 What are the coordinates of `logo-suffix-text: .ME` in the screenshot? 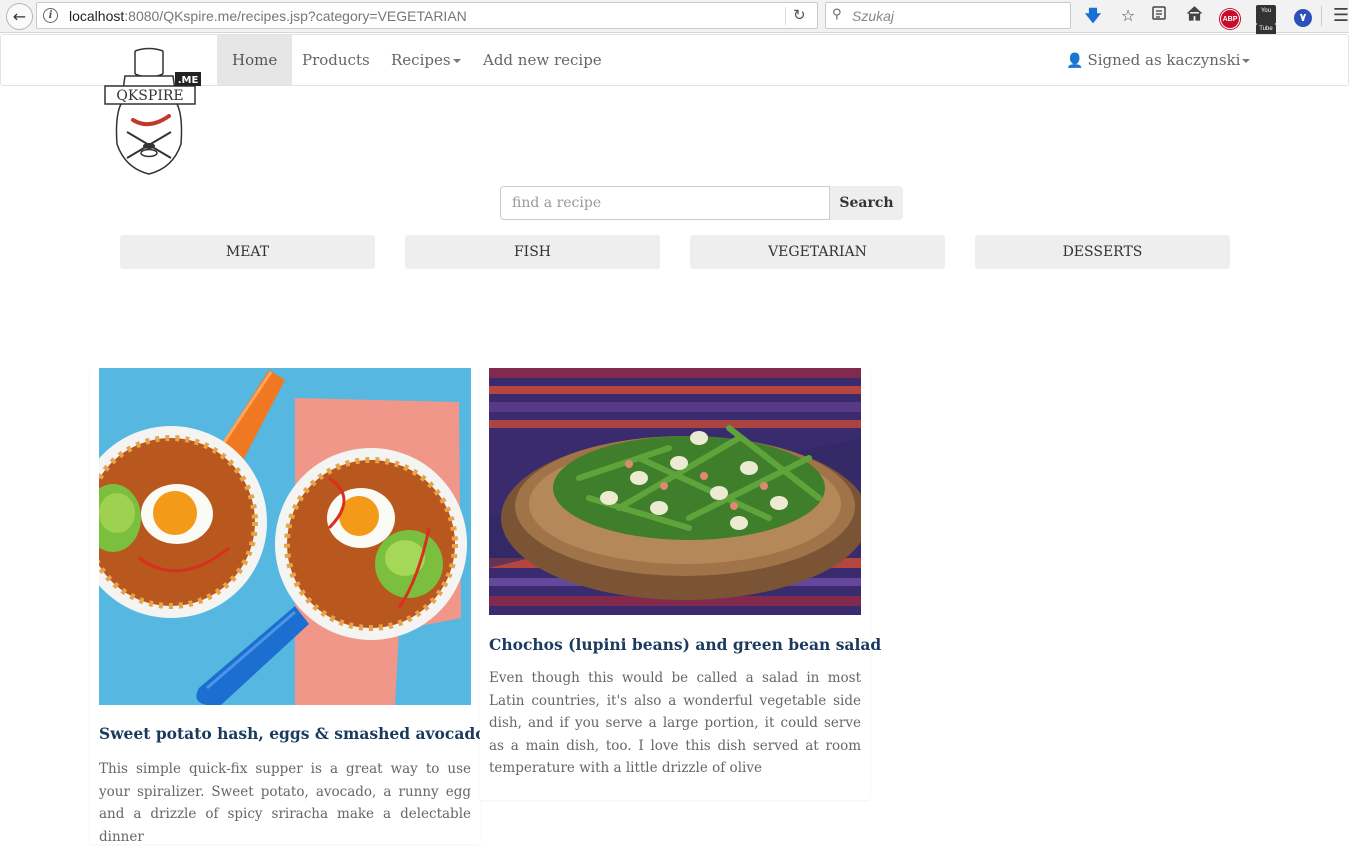 It's located at (188, 80).